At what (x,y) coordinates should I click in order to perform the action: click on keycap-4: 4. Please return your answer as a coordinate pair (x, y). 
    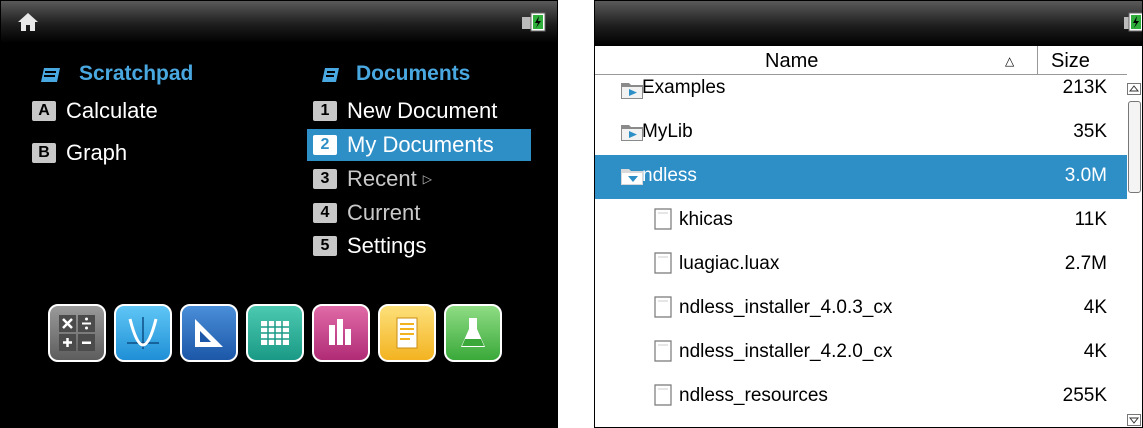
    Looking at the image, I should click on (325, 213).